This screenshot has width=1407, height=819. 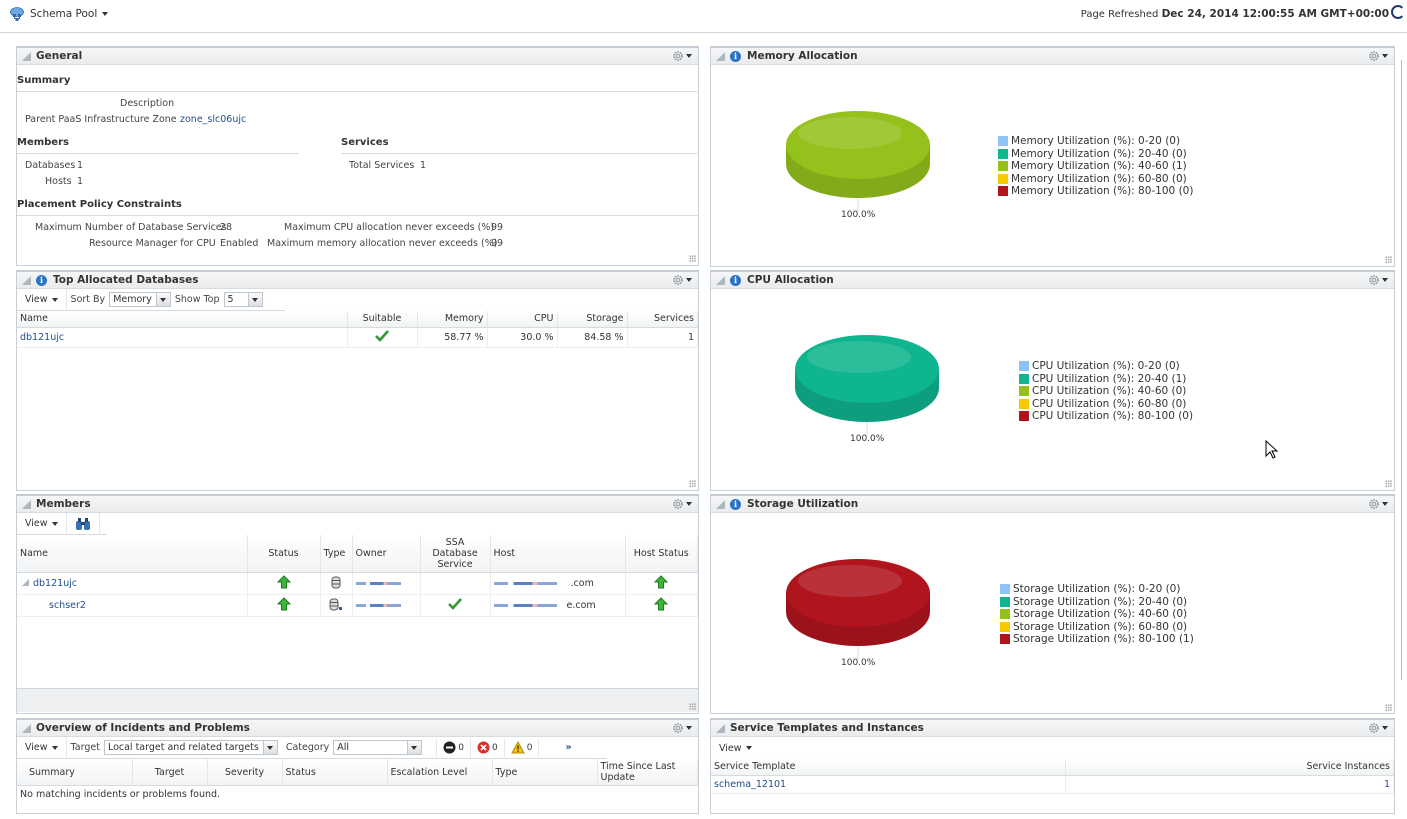 I want to click on col-ssa: SSA Database Service, so click(x=455, y=554).